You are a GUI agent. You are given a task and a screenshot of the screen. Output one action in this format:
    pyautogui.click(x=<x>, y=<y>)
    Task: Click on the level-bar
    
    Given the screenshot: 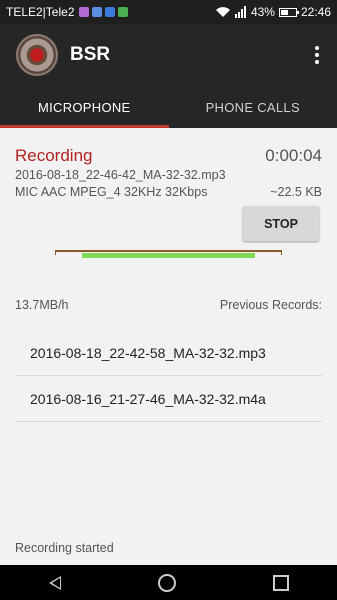 What is the action you would take?
    pyautogui.click(x=168, y=255)
    